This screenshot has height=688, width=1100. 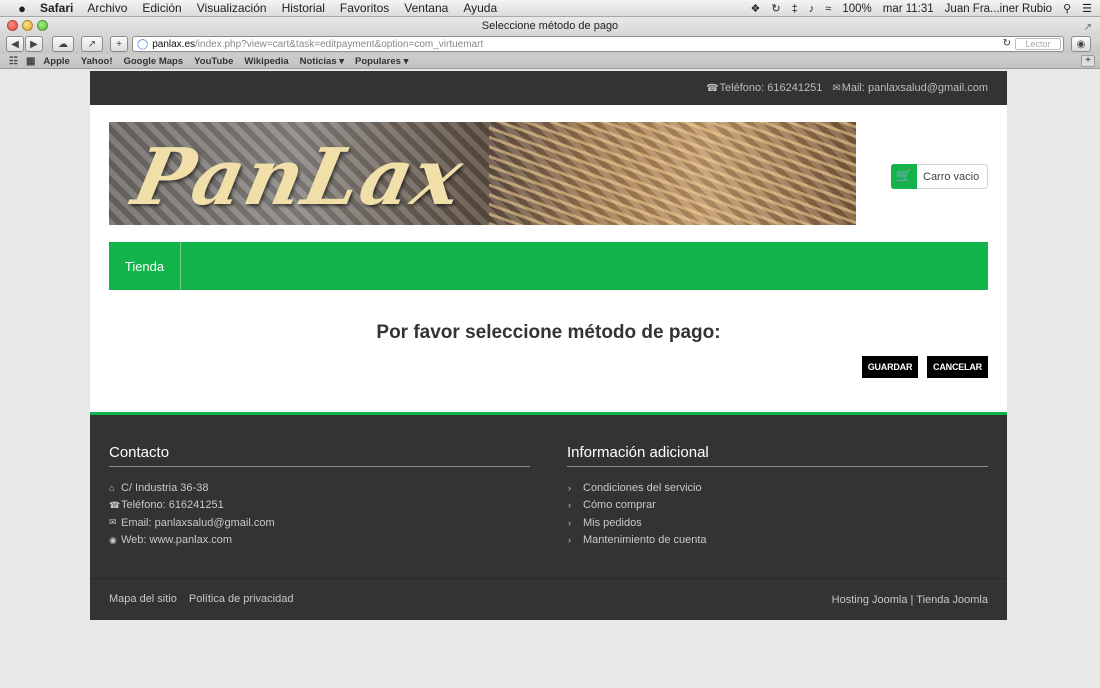 What do you see at coordinates (13, 61) in the screenshot?
I see `reading-list-icon: ☷` at bounding box center [13, 61].